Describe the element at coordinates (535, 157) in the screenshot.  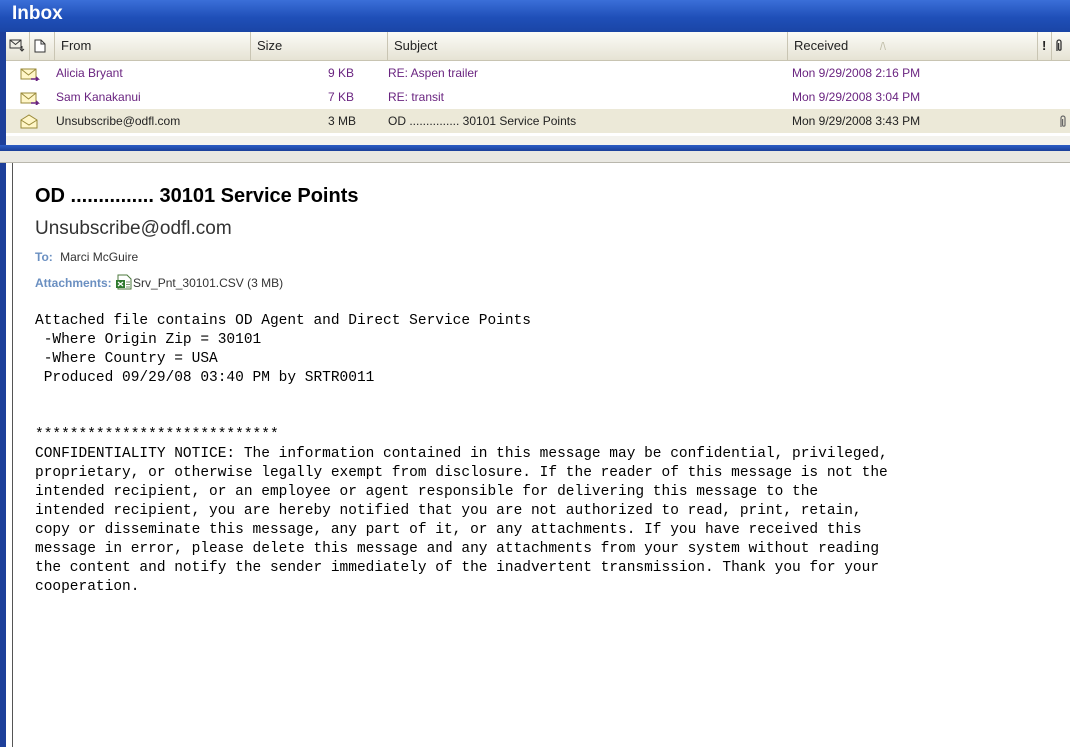
I see `pane-splitter-shadow` at that location.